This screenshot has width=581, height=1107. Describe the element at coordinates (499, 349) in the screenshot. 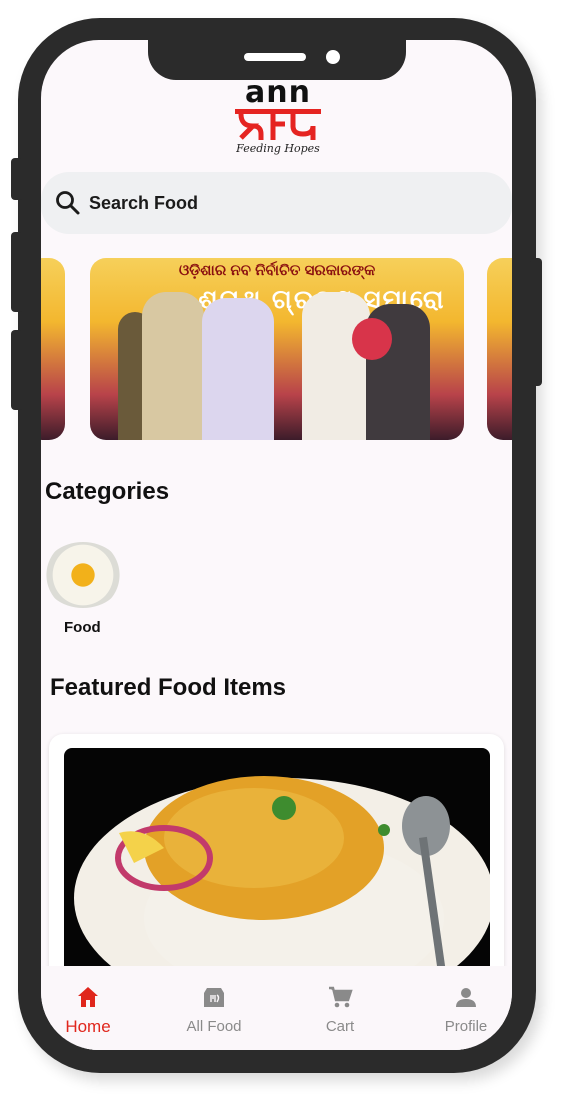

I see `banner-slide-next` at that location.